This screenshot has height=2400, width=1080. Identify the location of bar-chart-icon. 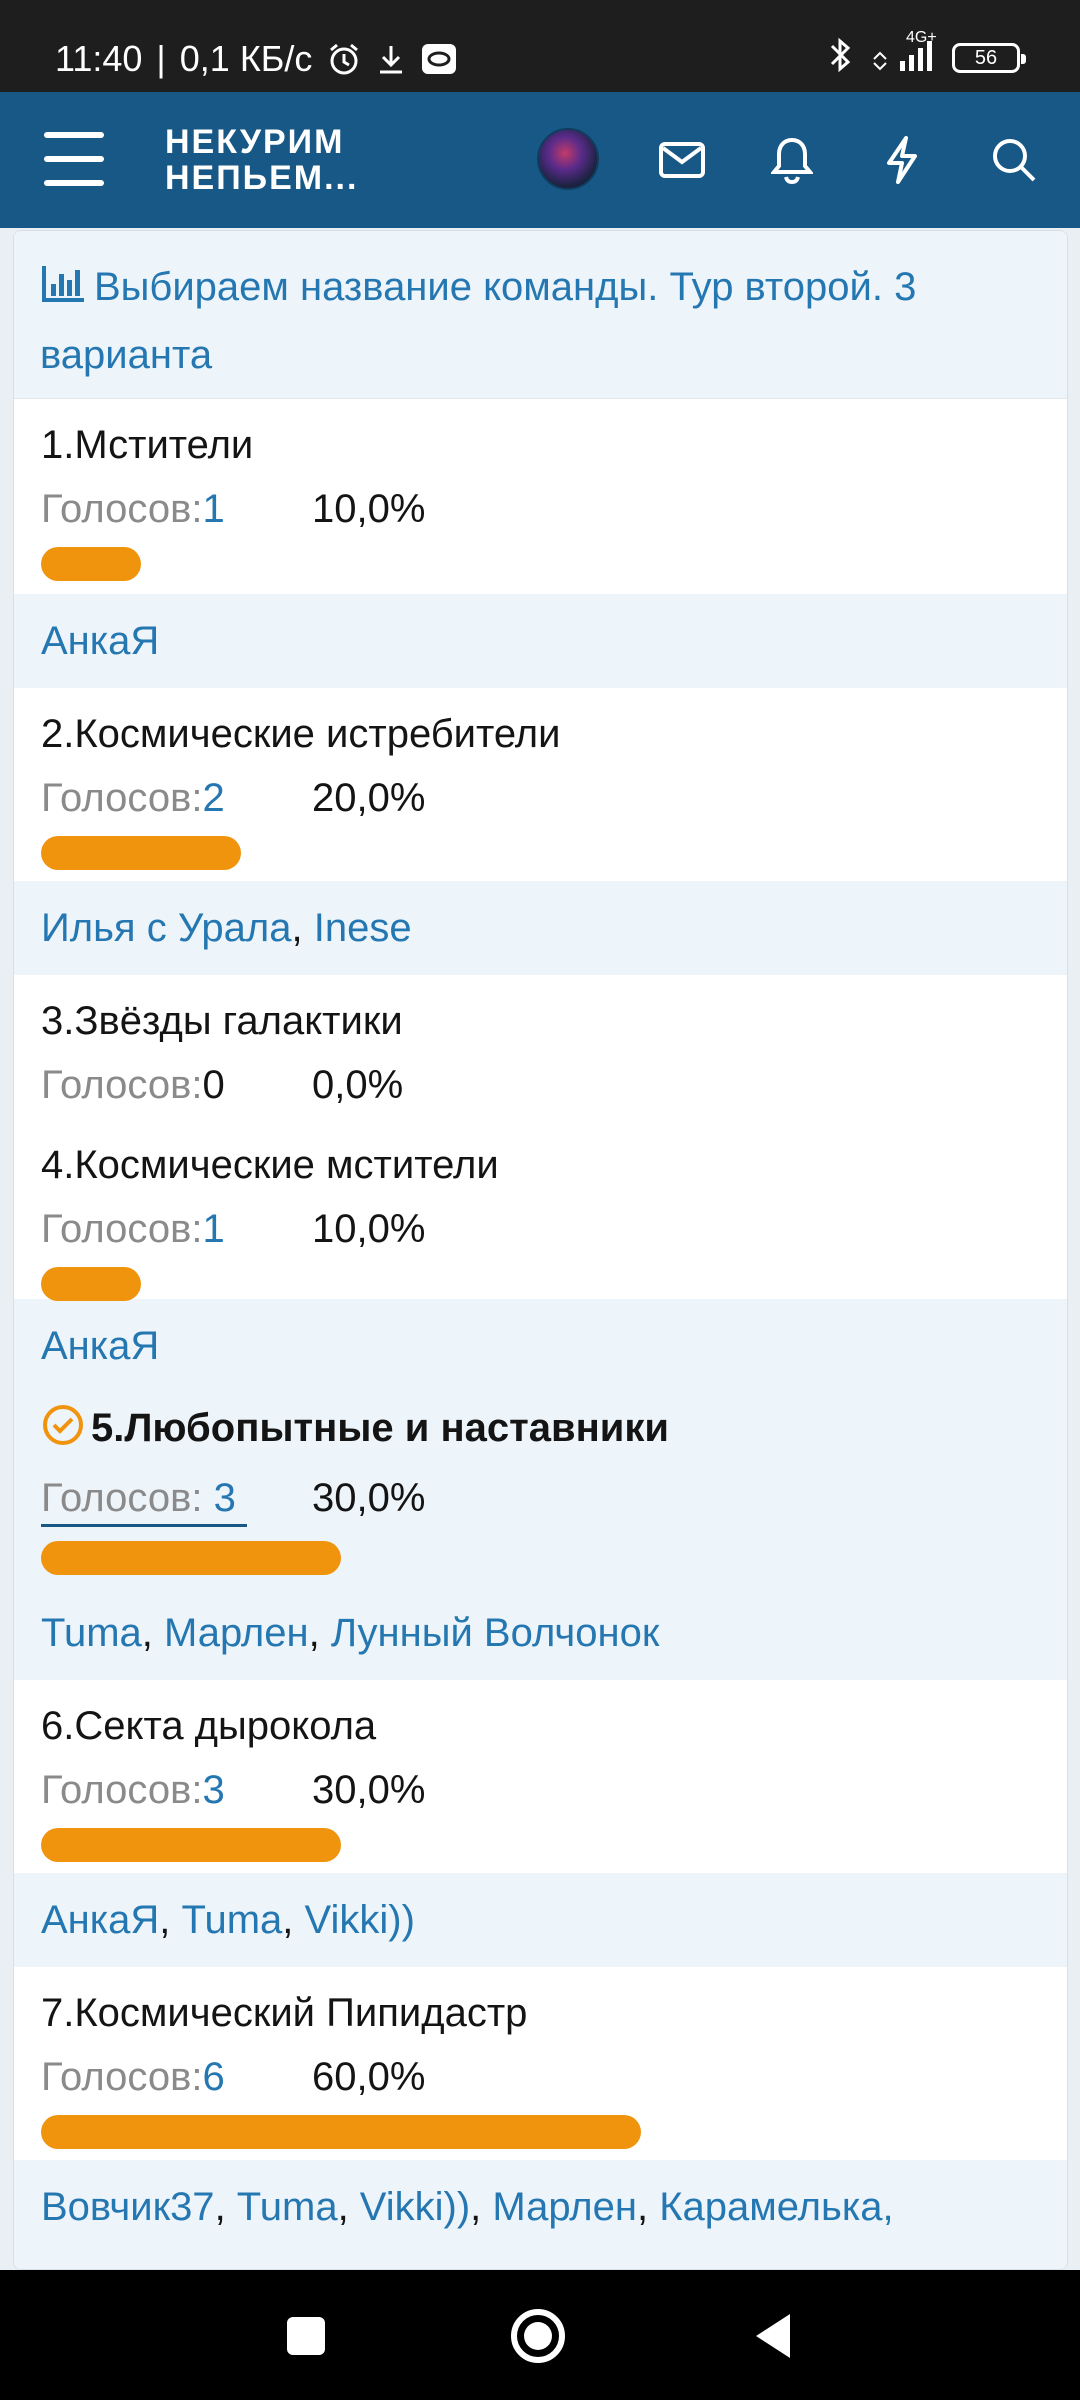
(63, 291).